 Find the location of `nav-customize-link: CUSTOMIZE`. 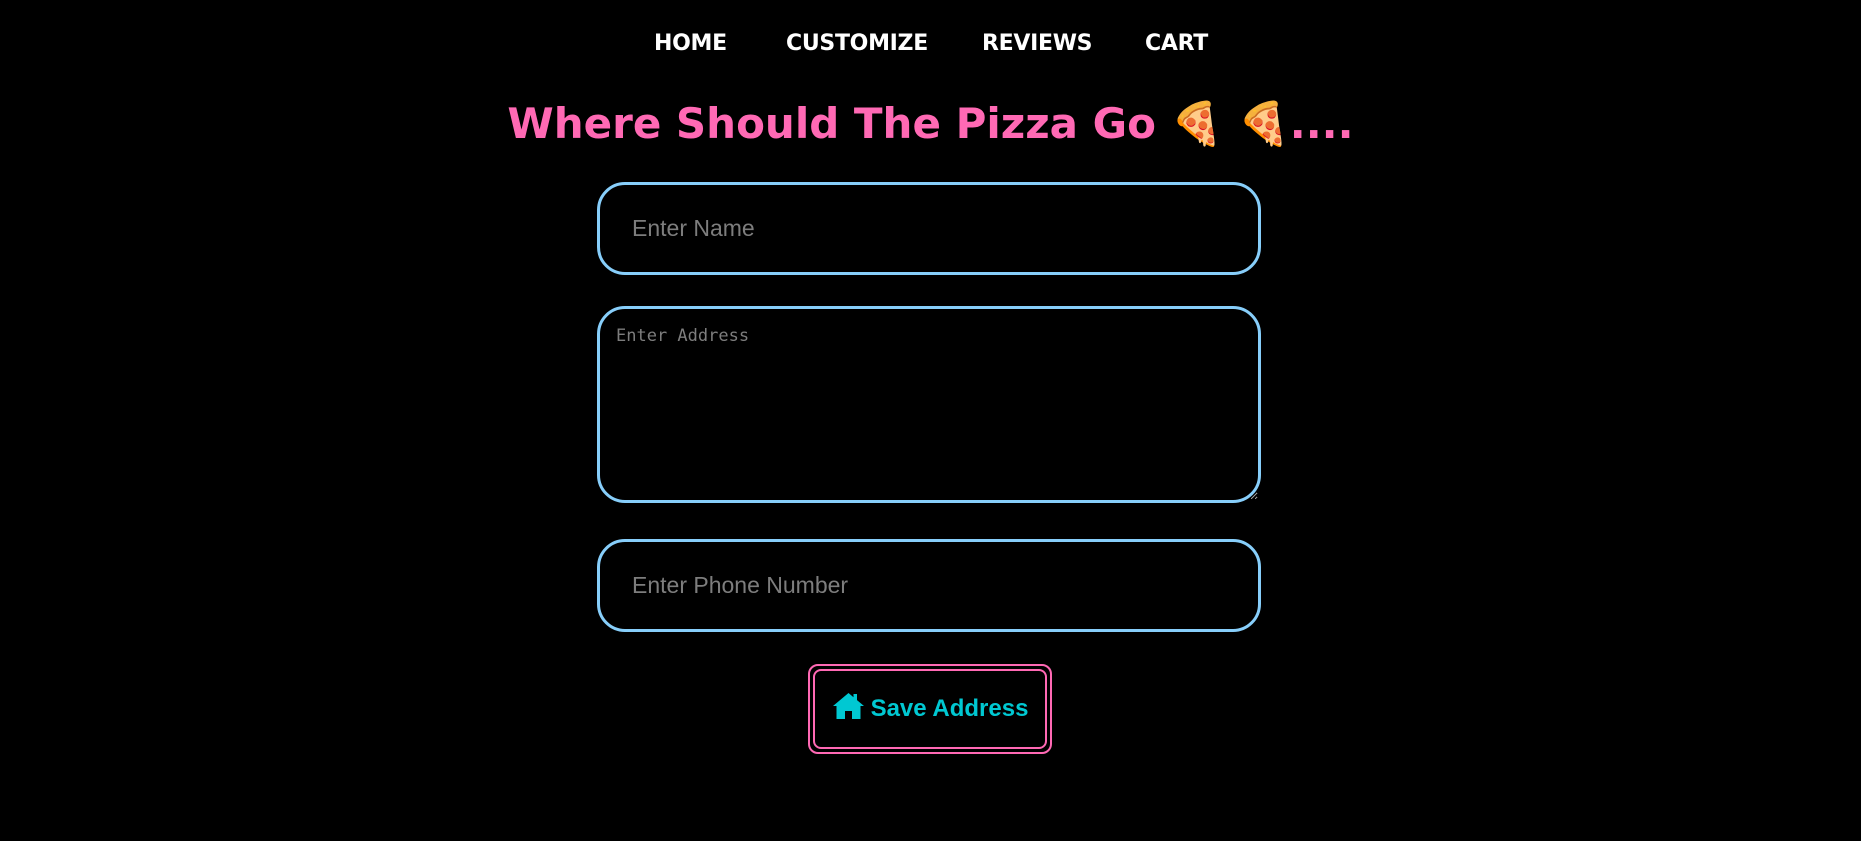

nav-customize-link: CUSTOMIZE is located at coordinates (857, 44).